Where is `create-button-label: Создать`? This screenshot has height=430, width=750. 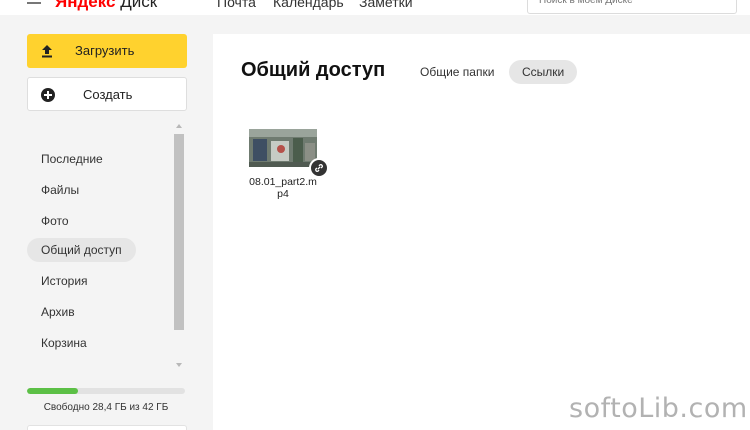 create-button-label: Создать is located at coordinates (108, 94).